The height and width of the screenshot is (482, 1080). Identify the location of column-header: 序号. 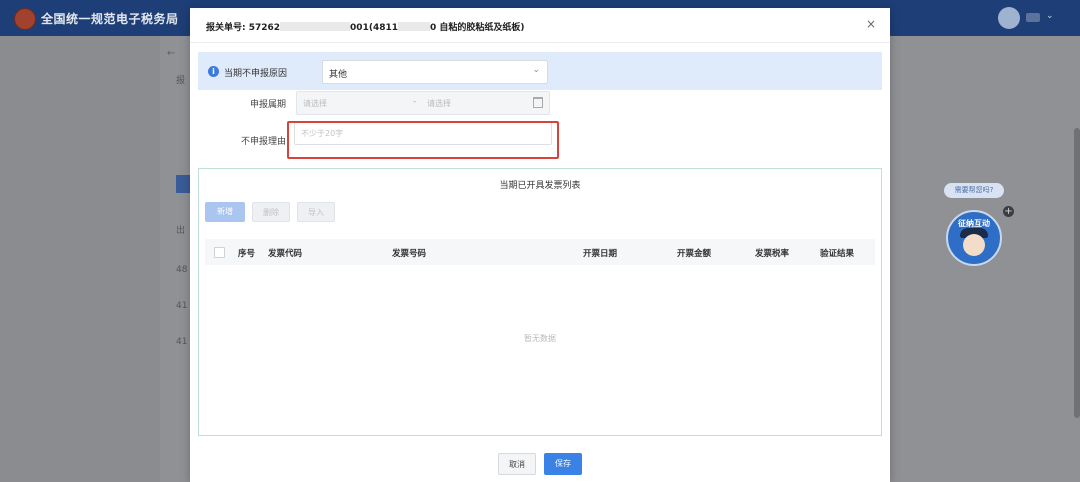
(247, 254).